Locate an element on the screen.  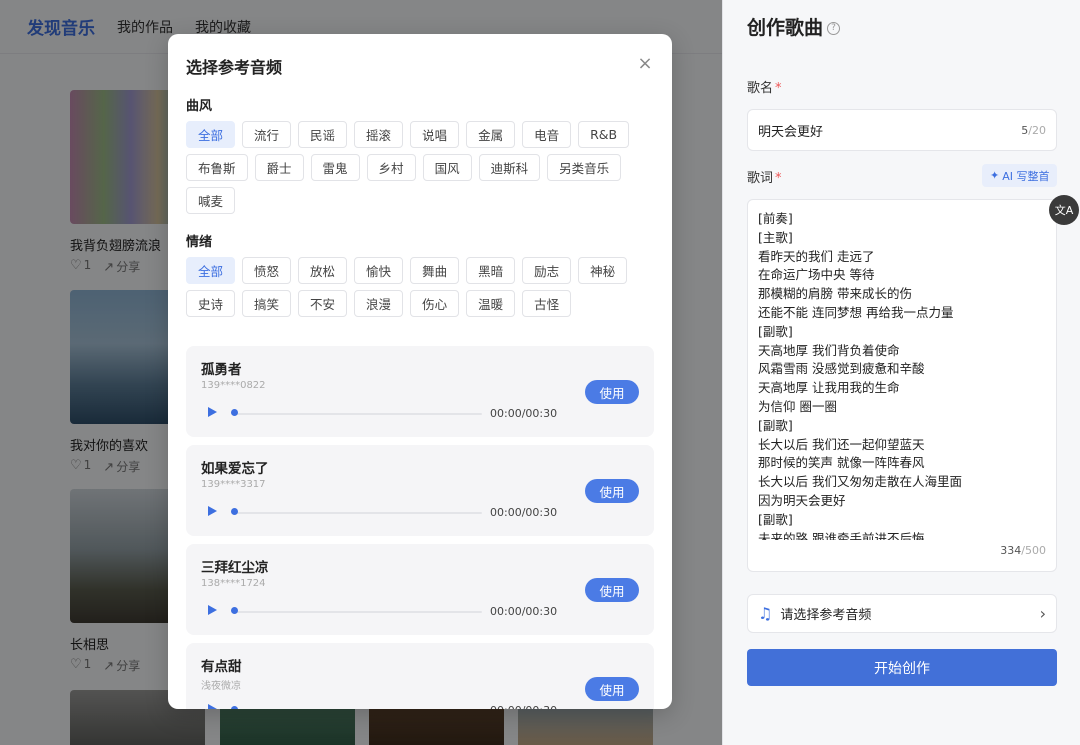
lyrics-line: 天高地厚 我们背负着使命 is located at coordinates (829, 350).